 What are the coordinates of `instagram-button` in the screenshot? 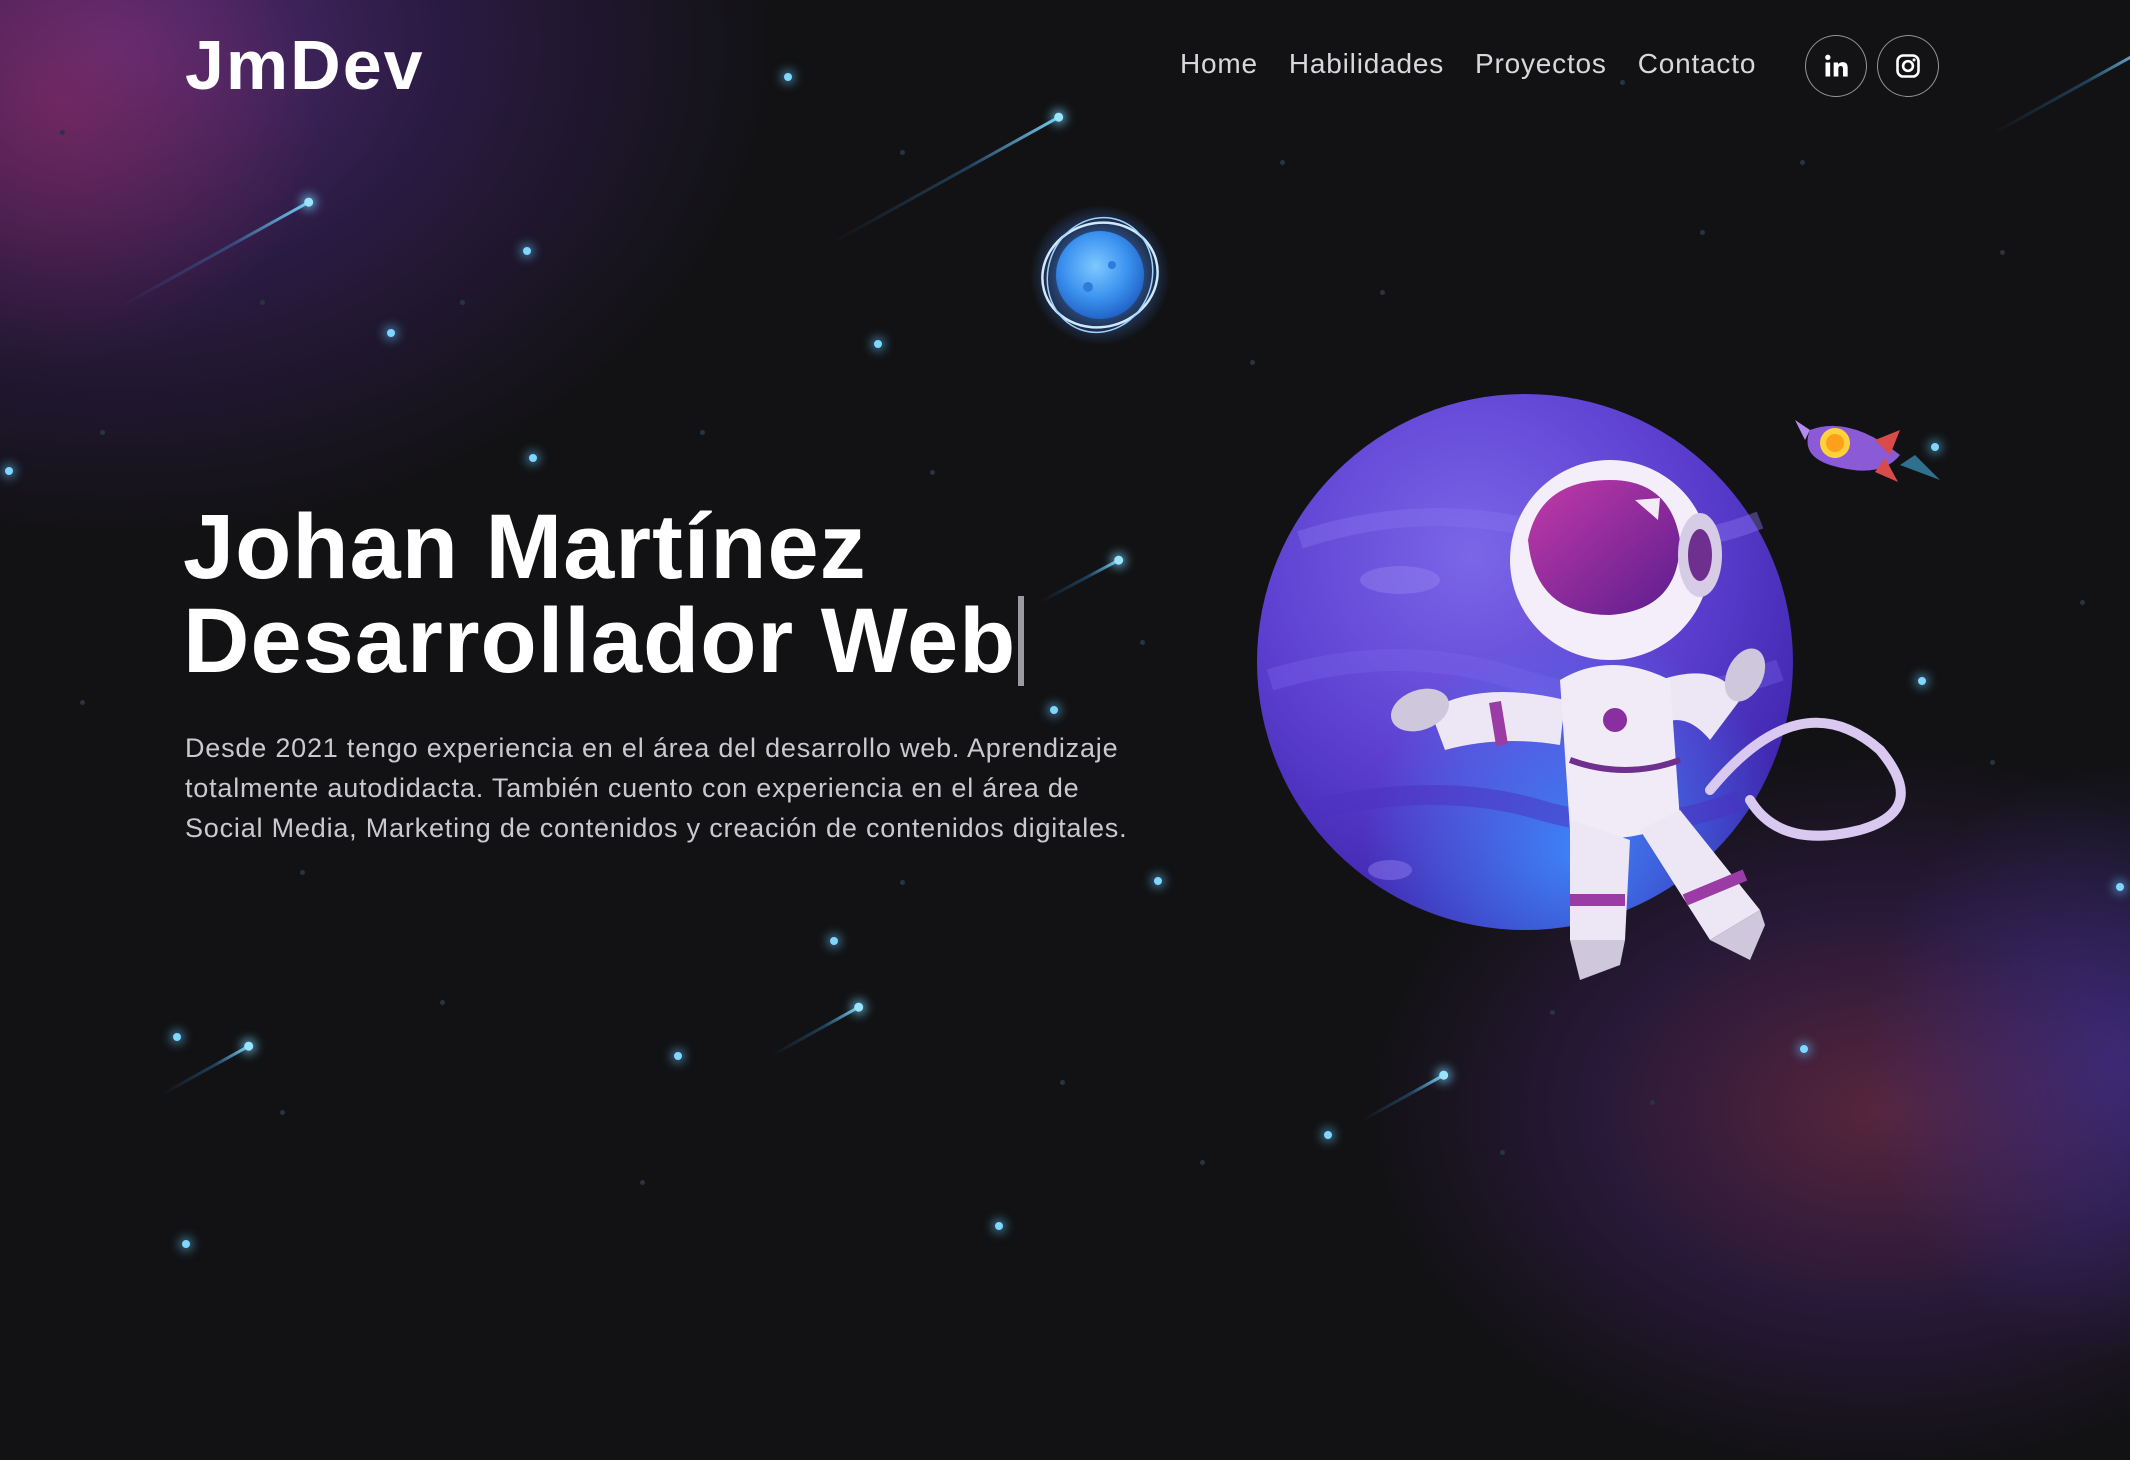 It's located at (1908, 66).